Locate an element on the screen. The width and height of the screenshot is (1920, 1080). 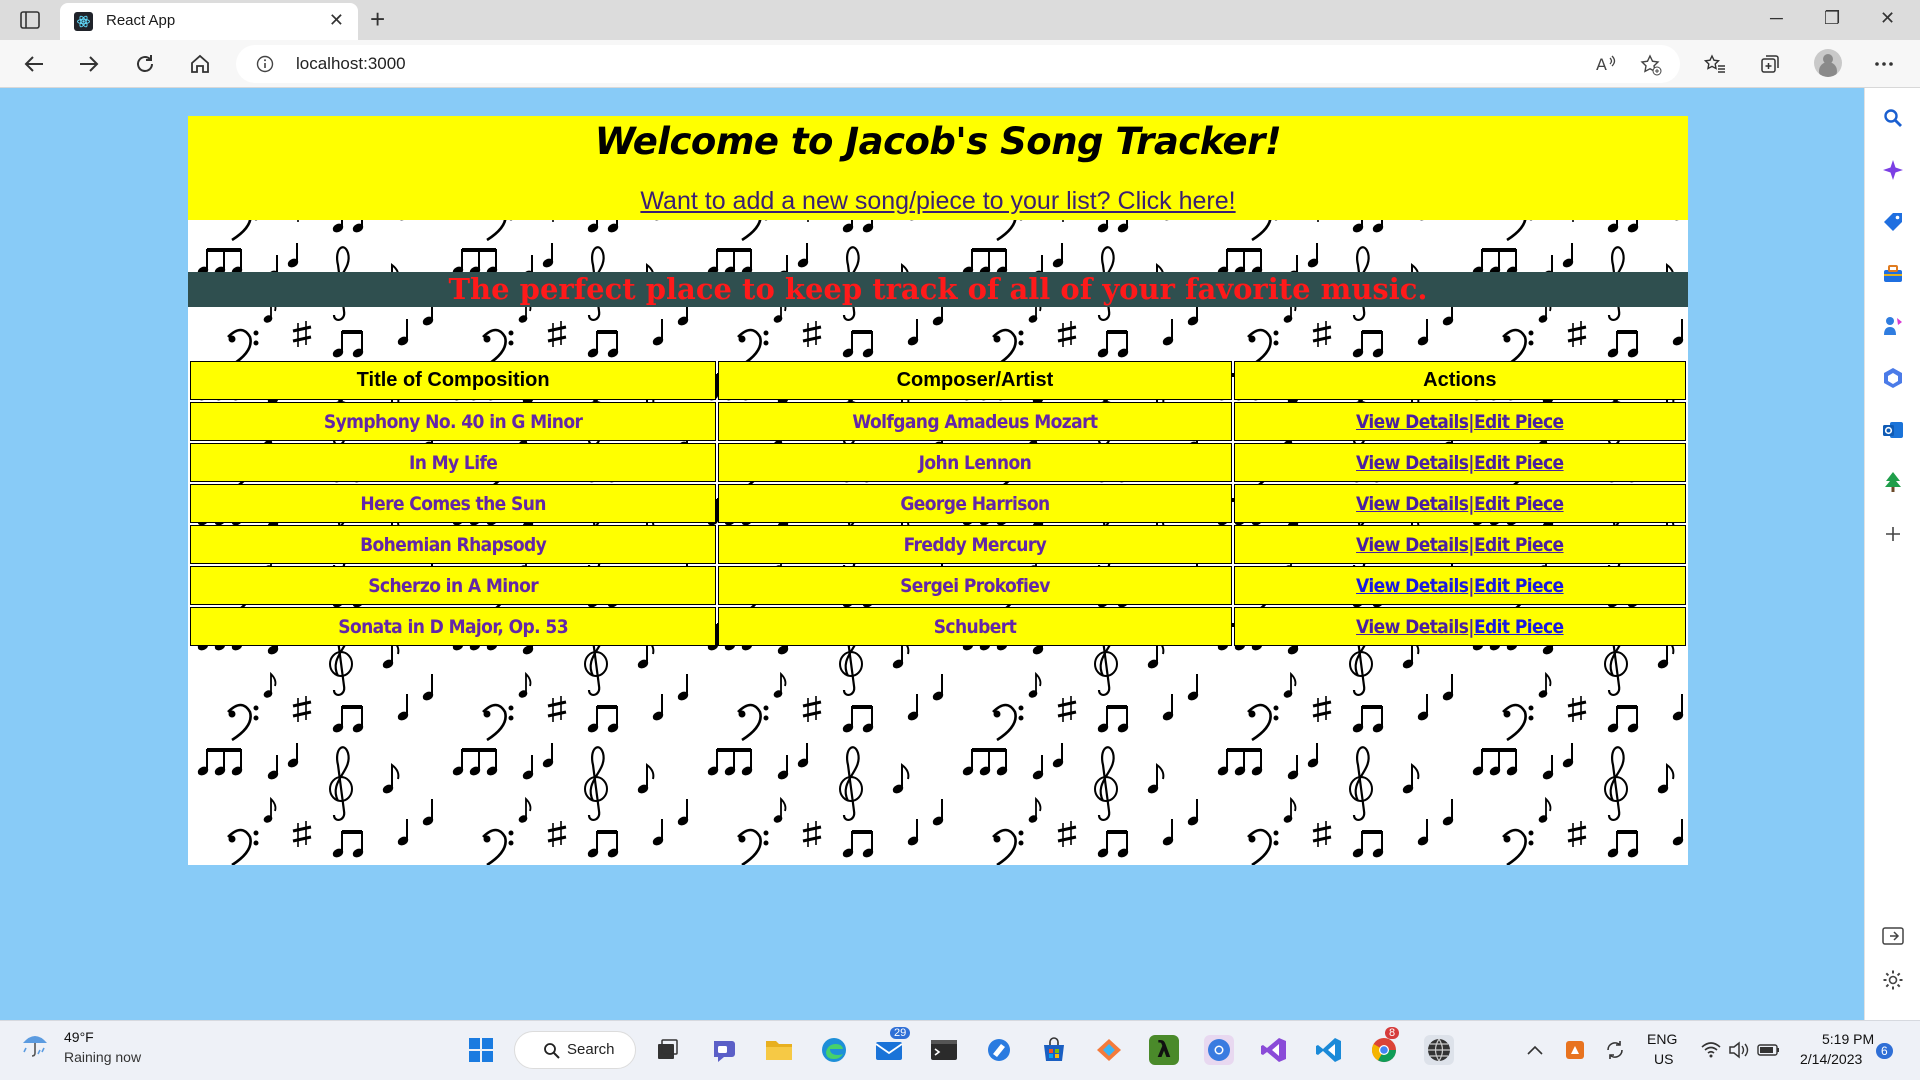
column-header-title: Title of Composition is located at coordinates (453, 380).